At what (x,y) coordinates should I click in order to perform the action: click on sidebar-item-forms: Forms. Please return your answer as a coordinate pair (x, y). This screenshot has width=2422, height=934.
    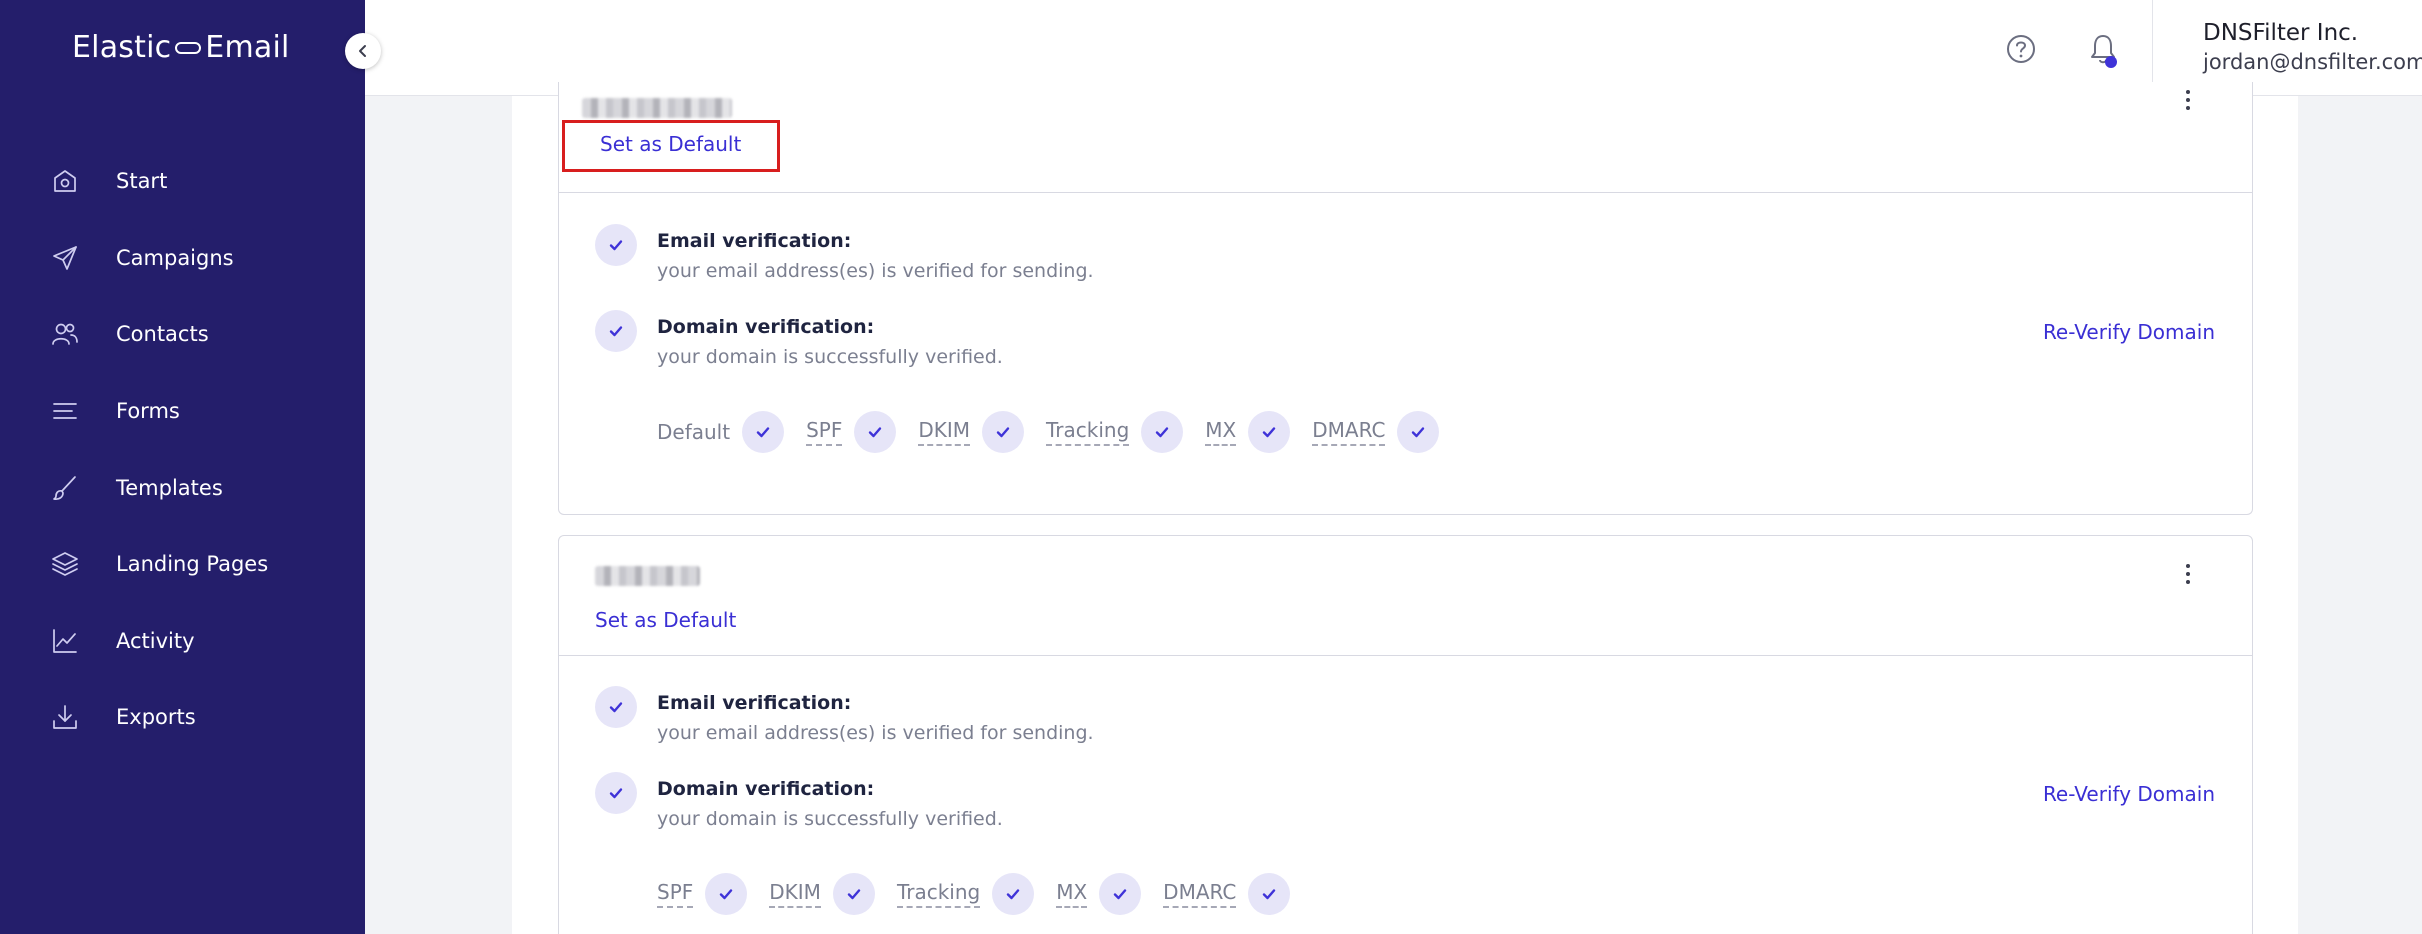
    Looking at the image, I should click on (182, 411).